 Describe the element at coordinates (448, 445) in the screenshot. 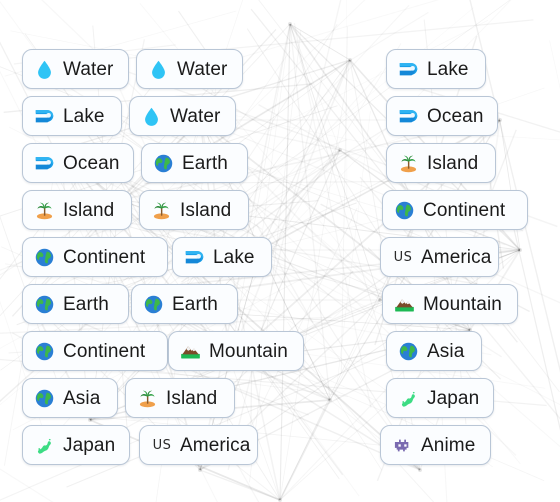

I see `element-pill-label: Anime` at that location.